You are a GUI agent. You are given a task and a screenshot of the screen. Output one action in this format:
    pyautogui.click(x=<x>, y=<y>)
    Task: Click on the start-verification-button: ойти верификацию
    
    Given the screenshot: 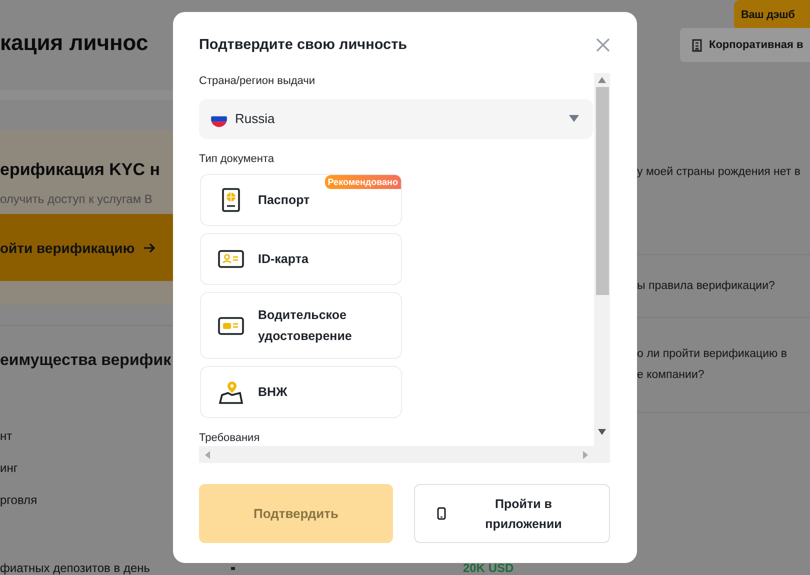 What is the action you would take?
    pyautogui.click(x=86, y=247)
    